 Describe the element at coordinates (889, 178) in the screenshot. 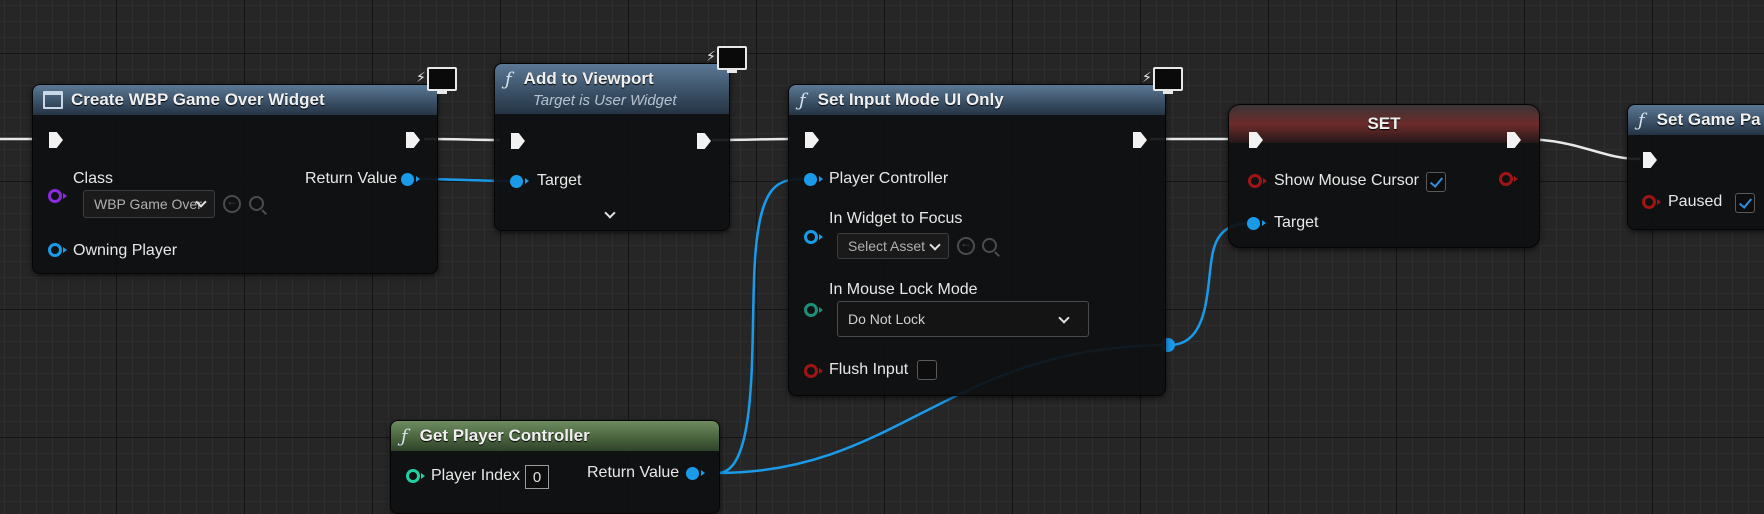

I see `player-controller-label: Player Controller` at that location.